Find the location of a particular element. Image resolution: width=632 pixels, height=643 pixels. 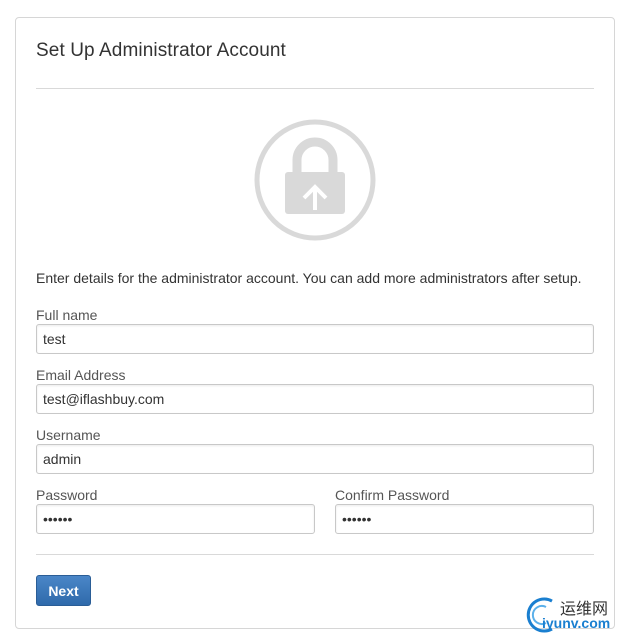

watermark-logo: 运维网 iyunv.com is located at coordinates (574, 615).